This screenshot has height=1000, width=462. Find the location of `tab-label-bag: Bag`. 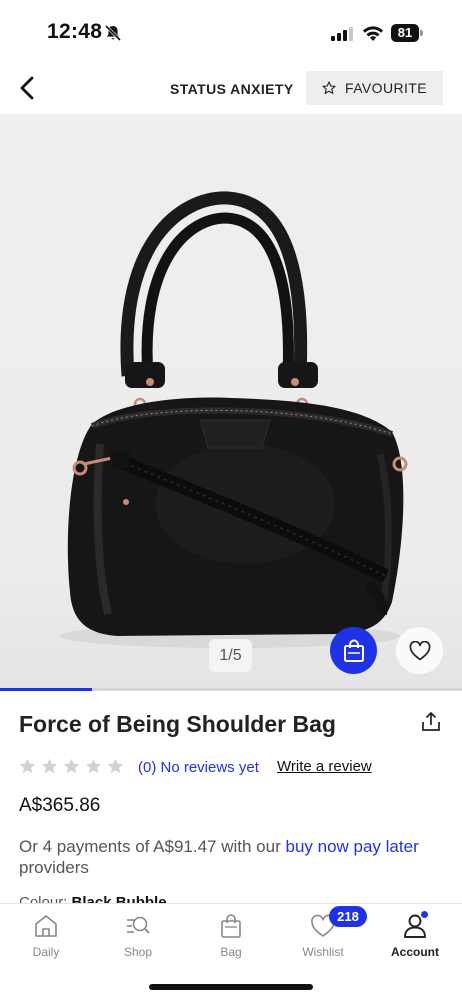

tab-label-bag: Bag is located at coordinates (231, 952).